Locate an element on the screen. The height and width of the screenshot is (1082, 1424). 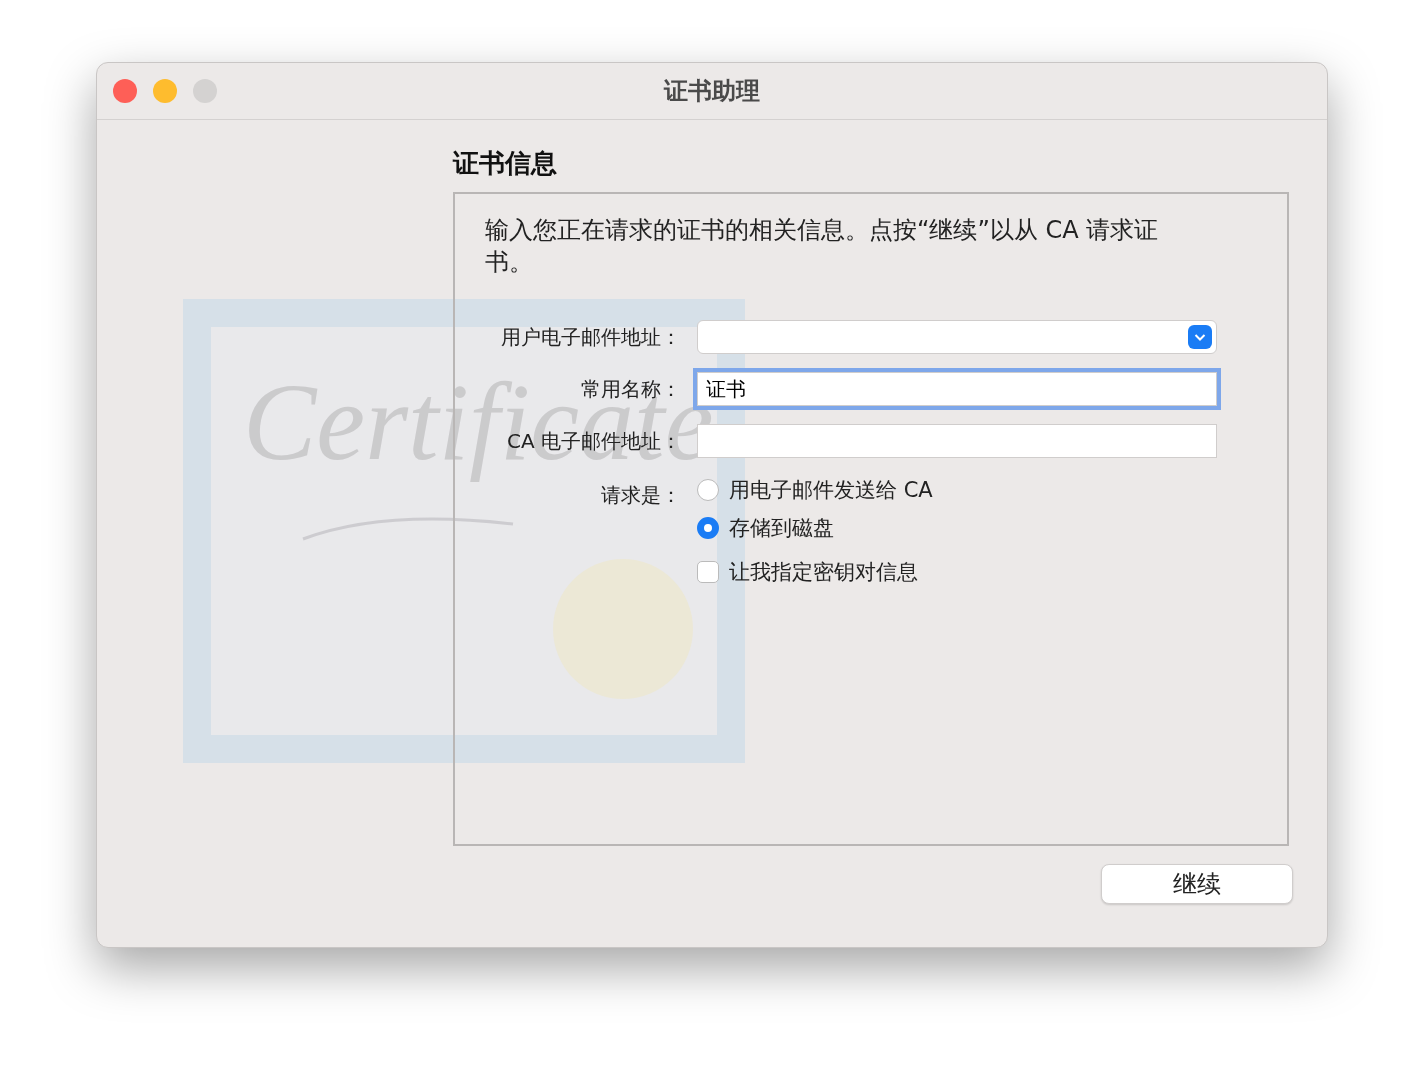
field-label: 用户电子邮件地址： is located at coordinates (590, 337).